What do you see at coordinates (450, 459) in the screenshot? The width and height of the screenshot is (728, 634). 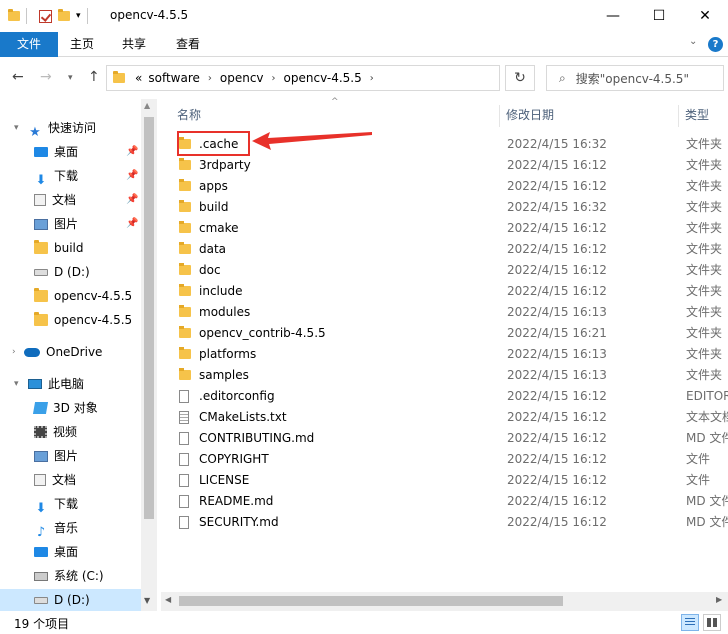 I see `file-row: COPYRIGHT 2022/4/15 16:12 文件` at bounding box center [450, 459].